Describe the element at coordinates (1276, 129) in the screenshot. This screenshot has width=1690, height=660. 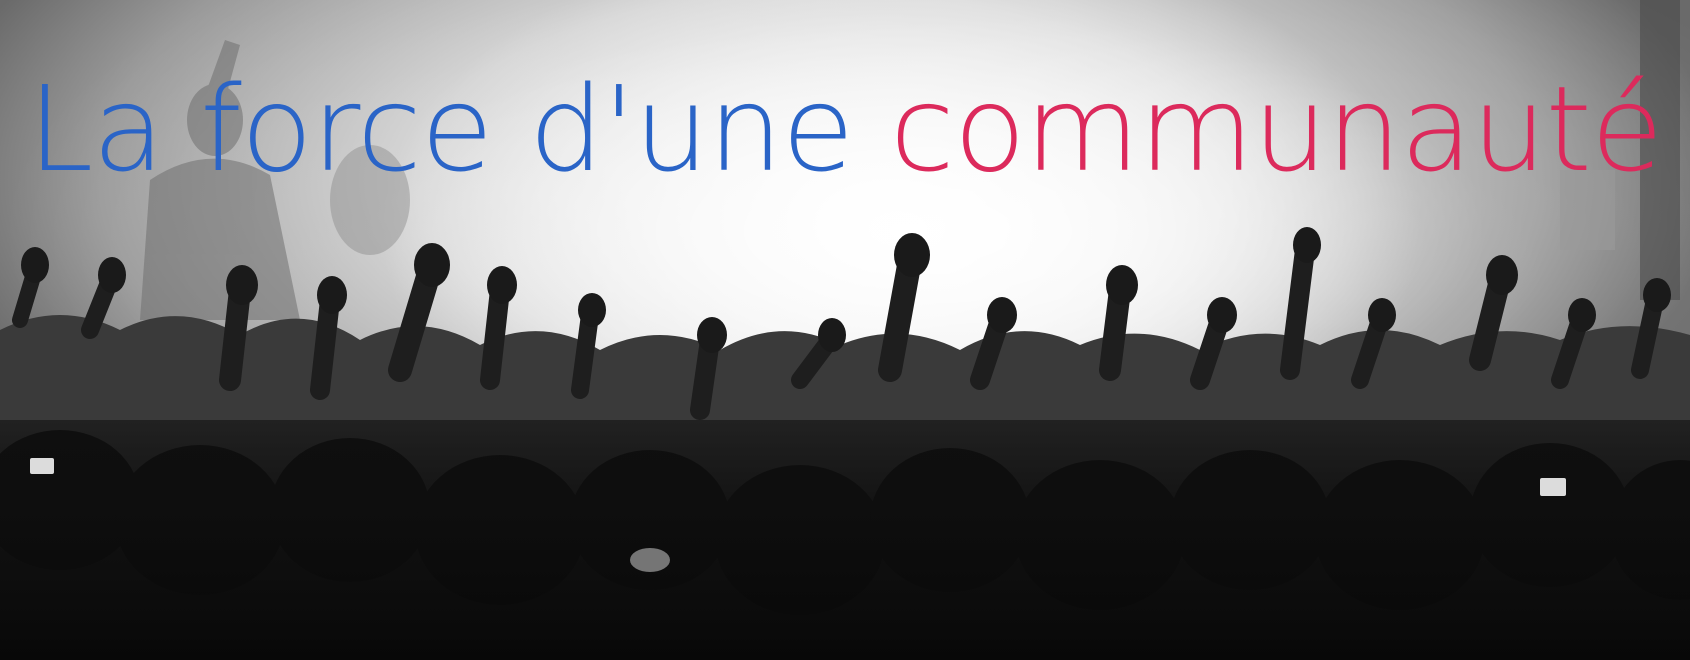
I see `headline-part-2: communauté` at that location.